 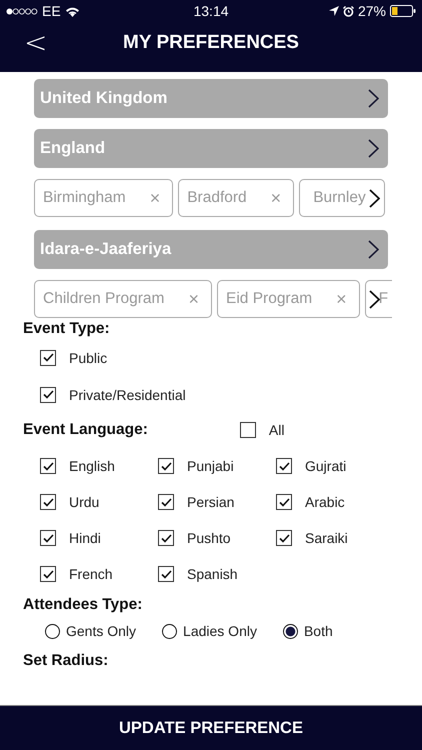 What do you see at coordinates (84, 502) in the screenshot?
I see `checkbox-label: Urdu` at bounding box center [84, 502].